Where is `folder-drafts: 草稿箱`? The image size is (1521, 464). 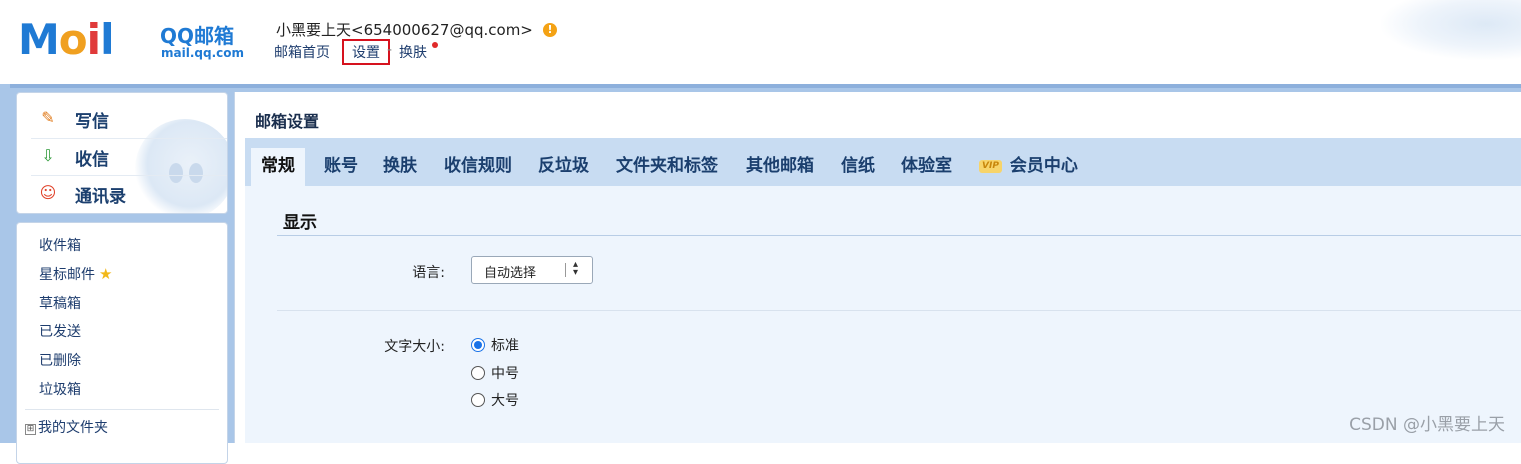 folder-drafts: 草稿箱 is located at coordinates (60, 303).